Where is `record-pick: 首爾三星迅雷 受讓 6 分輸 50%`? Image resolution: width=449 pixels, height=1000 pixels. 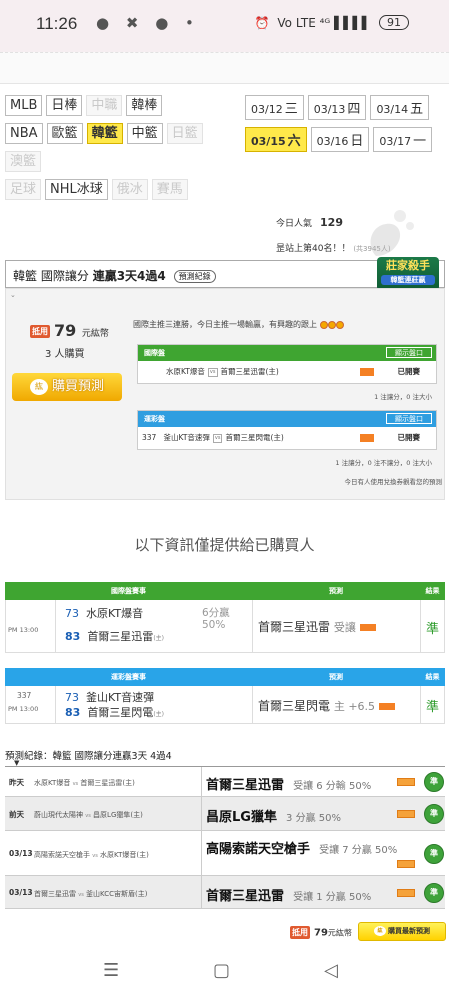
record-pick: 首爾三星迅雷 受讓 6 分輸 50% is located at coordinates (289, 785).